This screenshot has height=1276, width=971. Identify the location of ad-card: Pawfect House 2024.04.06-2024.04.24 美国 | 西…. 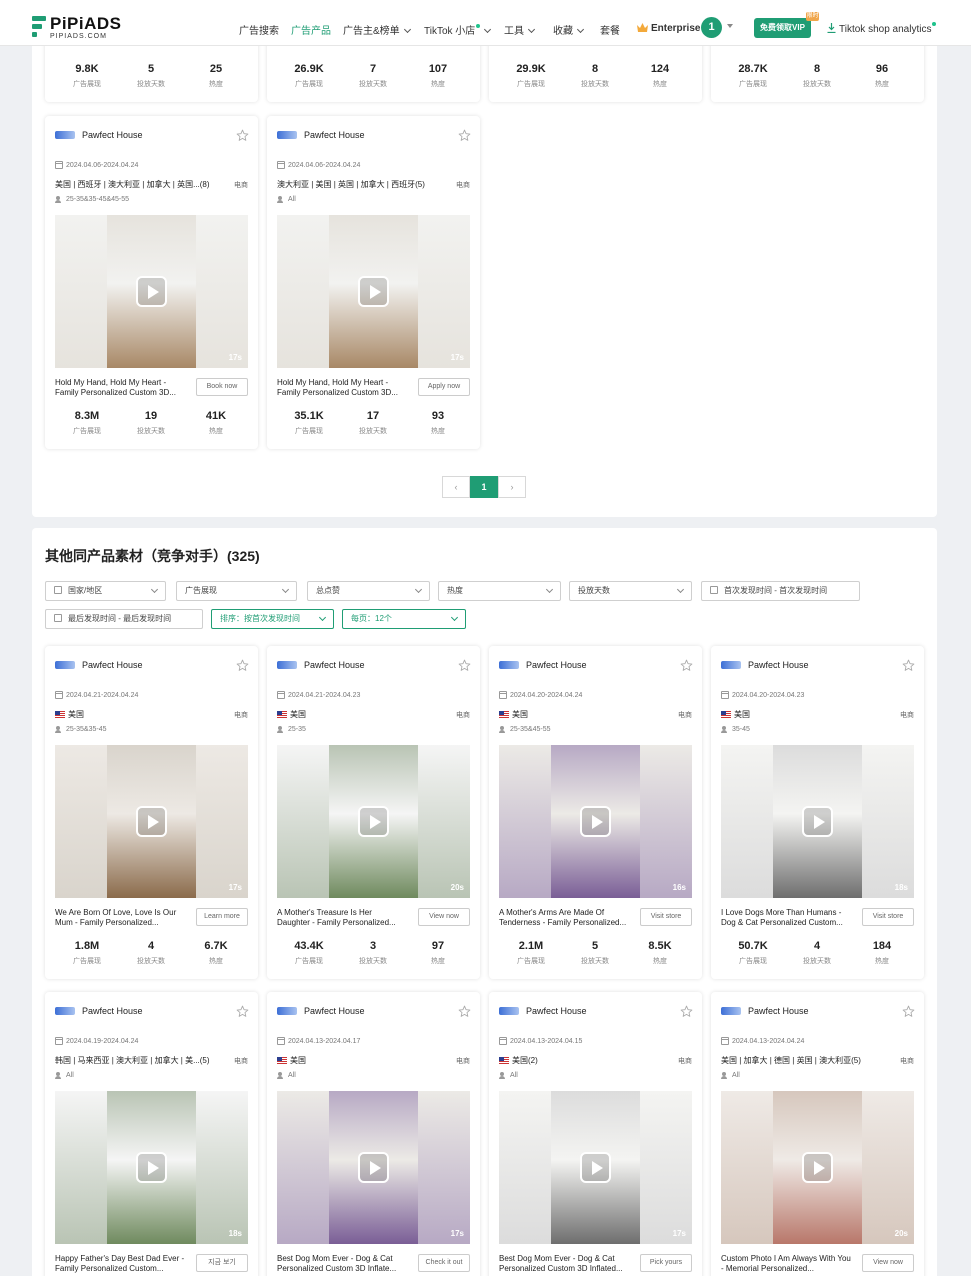
(151, 282).